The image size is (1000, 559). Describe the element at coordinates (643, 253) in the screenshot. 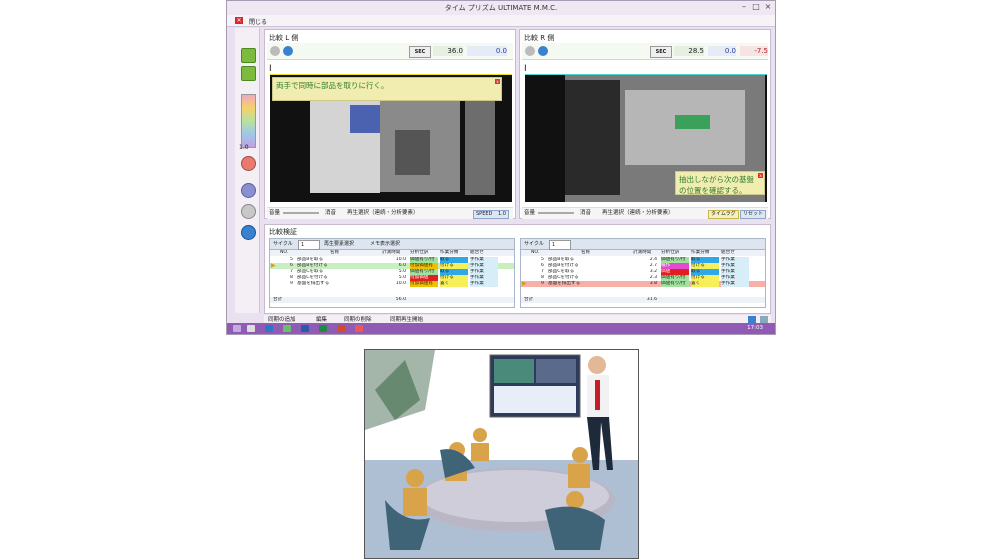

I see `right-header-row: NO. 名称 計測時間 分析仕訳 作業分類 組合せ` at that location.